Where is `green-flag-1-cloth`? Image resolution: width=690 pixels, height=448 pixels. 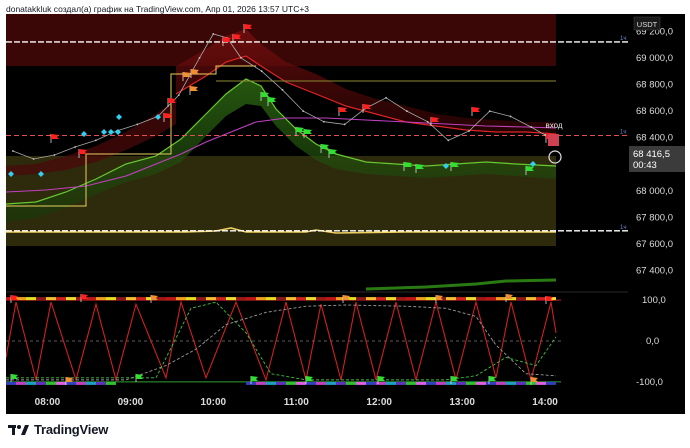 green-flag-1-cloth is located at coordinates (272, 99).